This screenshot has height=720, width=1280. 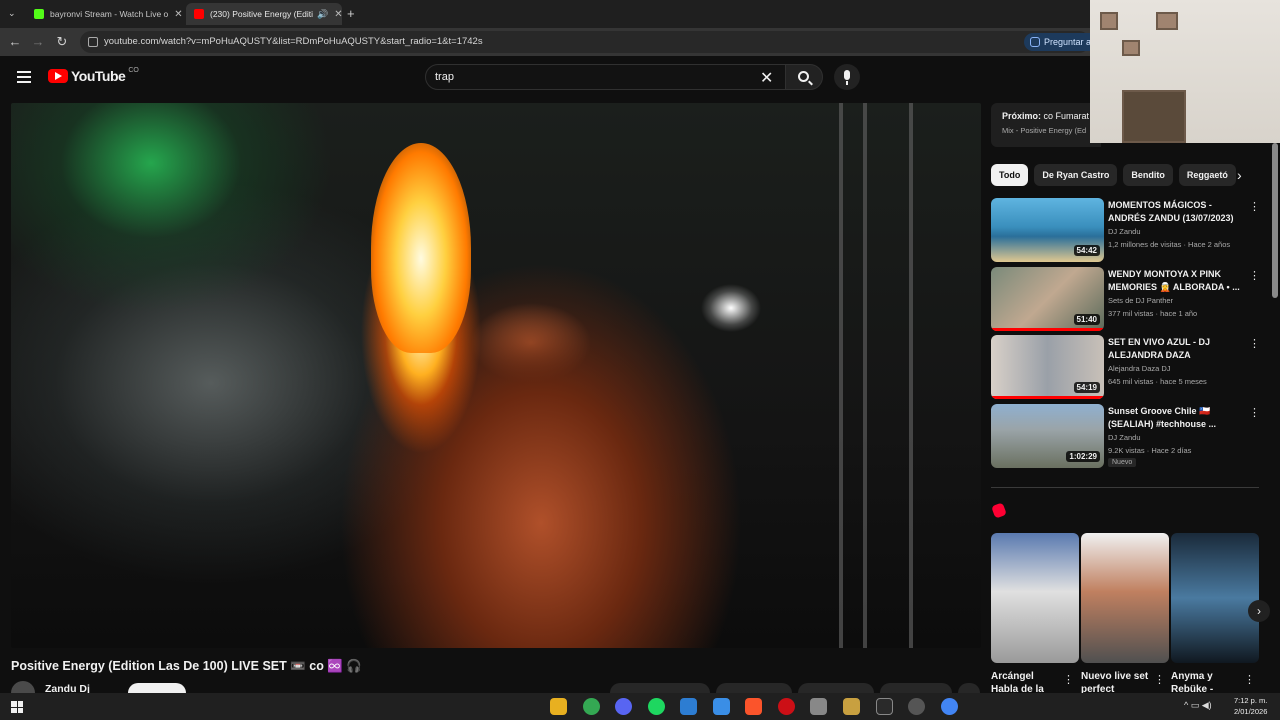 What do you see at coordinates (1010, 175) in the screenshot?
I see `chip-todo: Todo` at bounding box center [1010, 175].